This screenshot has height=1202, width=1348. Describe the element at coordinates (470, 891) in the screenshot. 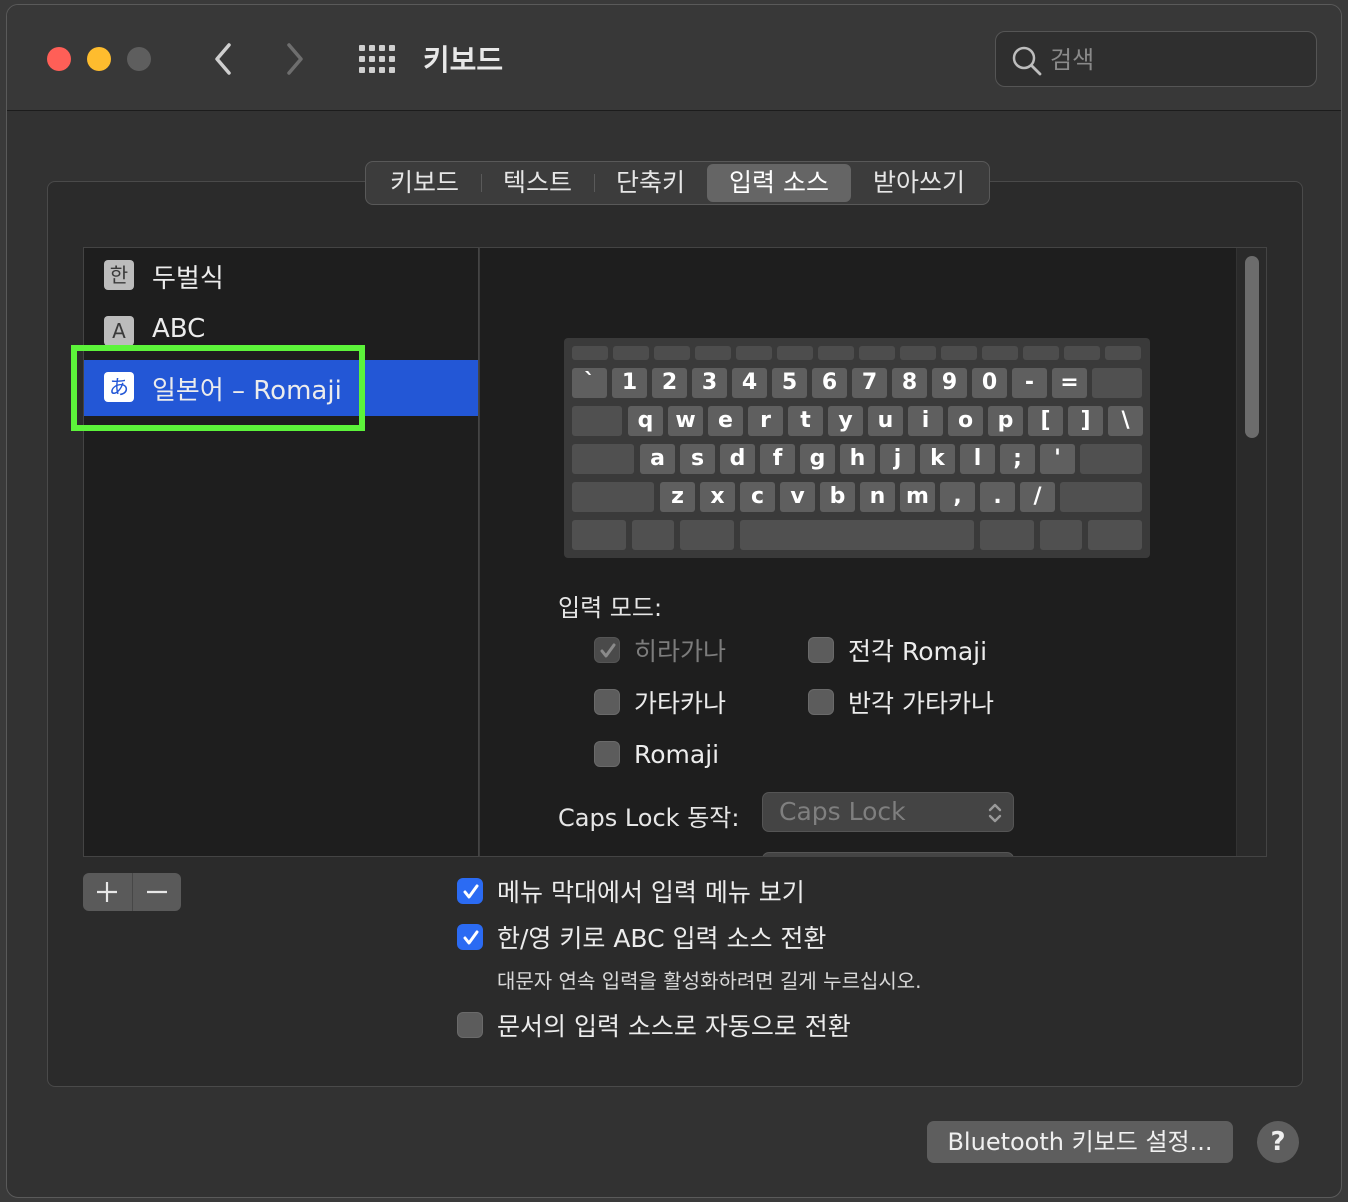

I see `show-menu-checkbox` at that location.